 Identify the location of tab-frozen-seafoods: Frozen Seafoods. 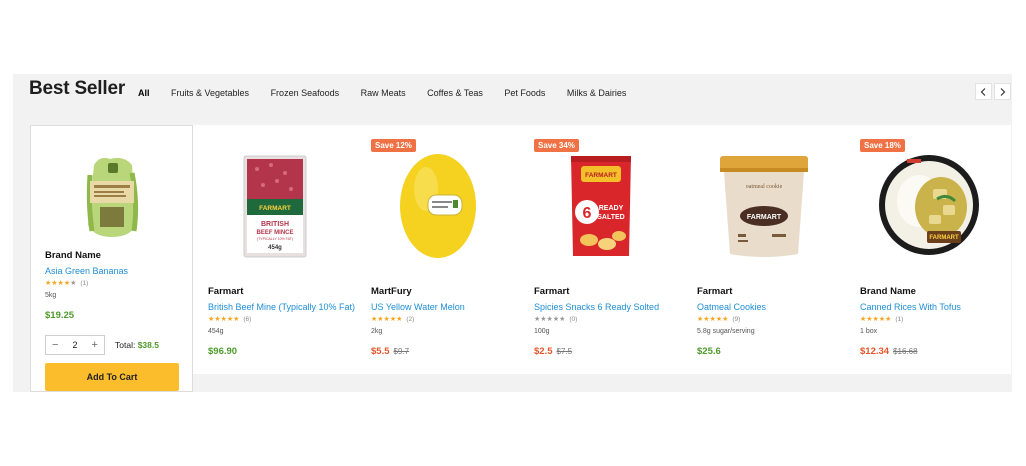
(305, 93).